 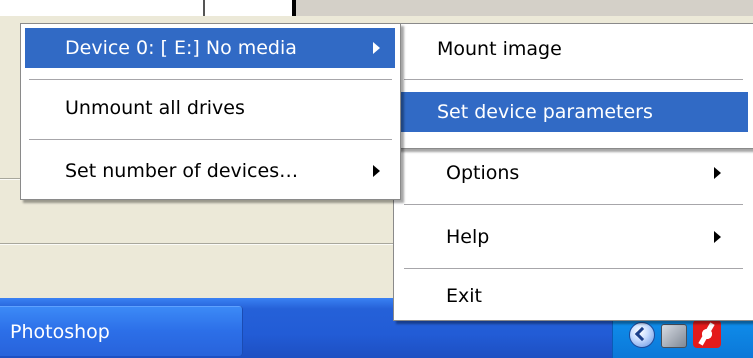 I want to click on menu-item-help: Help, so click(x=573, y=237).